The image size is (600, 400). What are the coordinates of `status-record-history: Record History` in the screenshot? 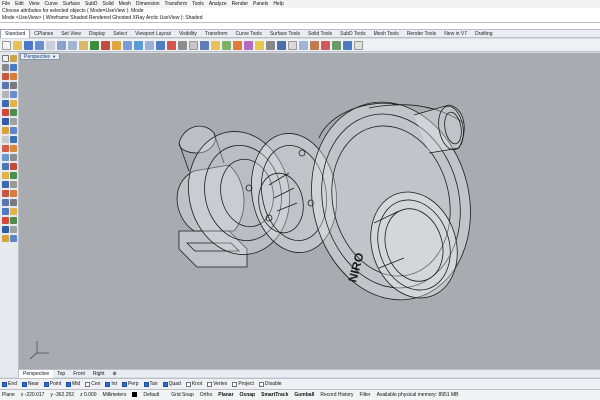 It's located at (336, 395).